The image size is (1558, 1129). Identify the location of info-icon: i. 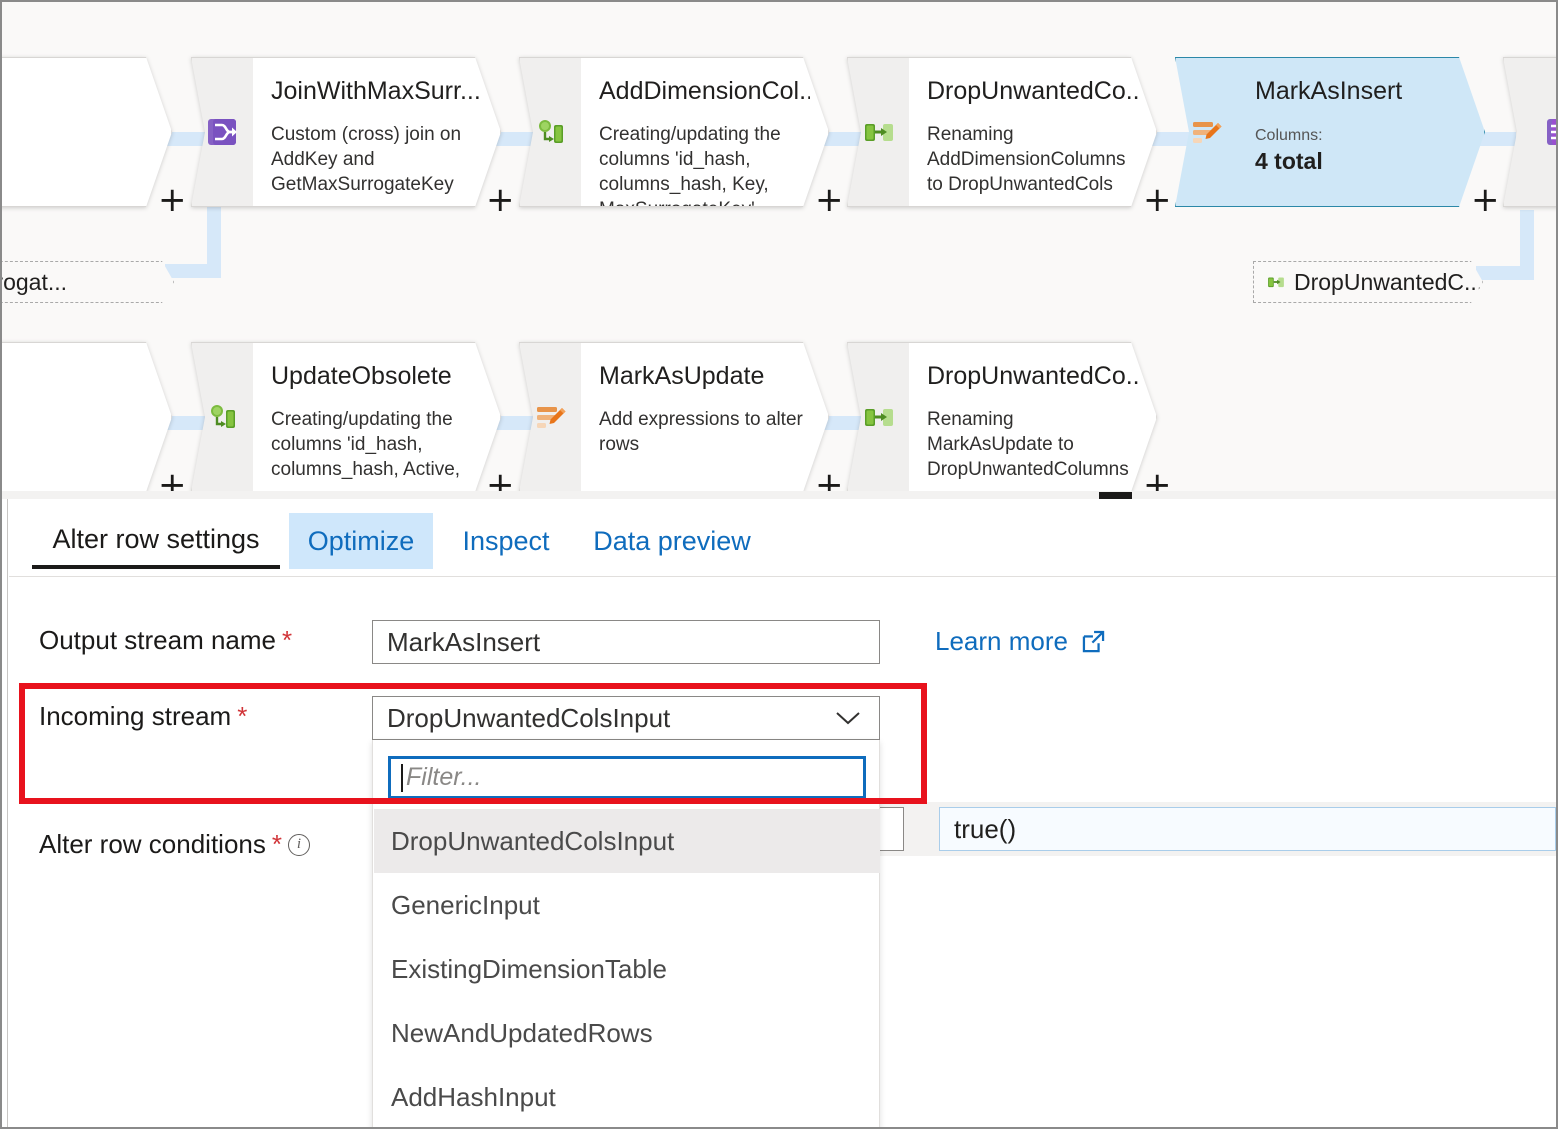
(299, 844).